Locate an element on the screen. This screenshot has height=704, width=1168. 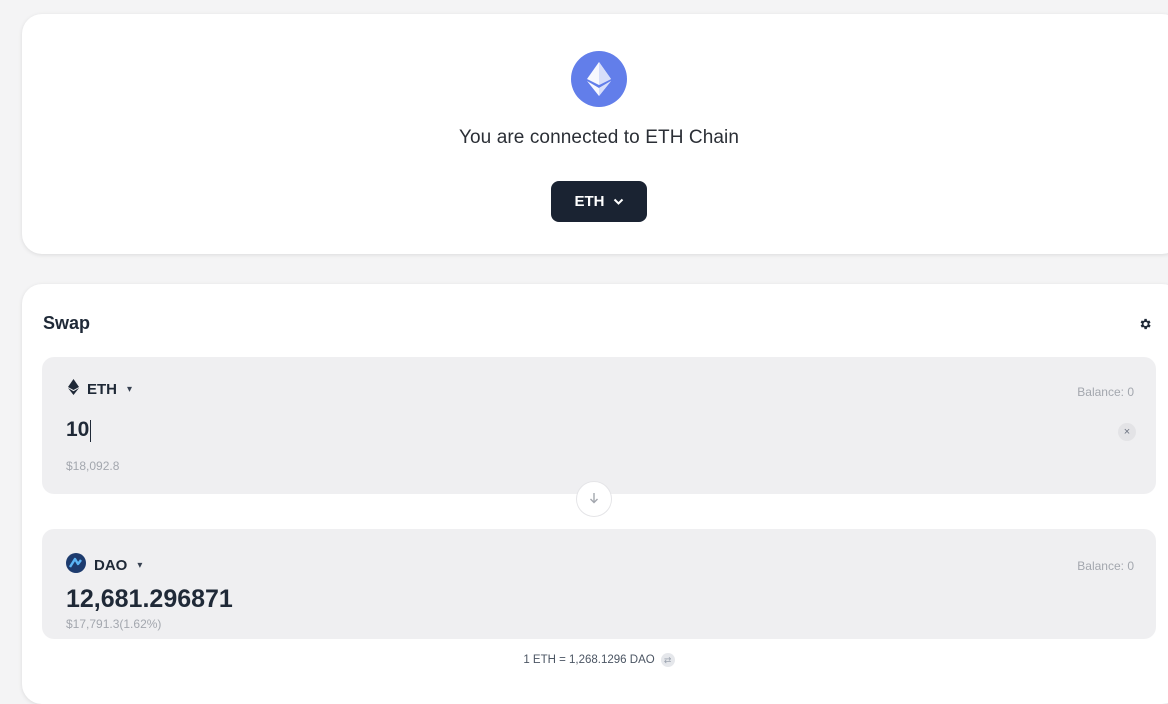
arrow-down-icon is located at coordinates (594, 499).